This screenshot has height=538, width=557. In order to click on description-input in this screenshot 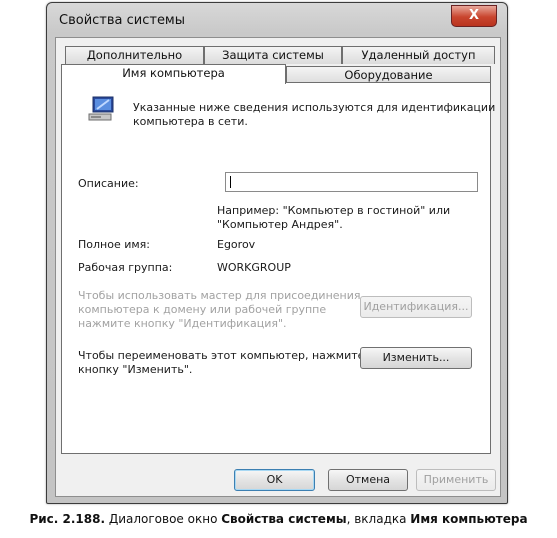, I will do `click(351, 182)`.